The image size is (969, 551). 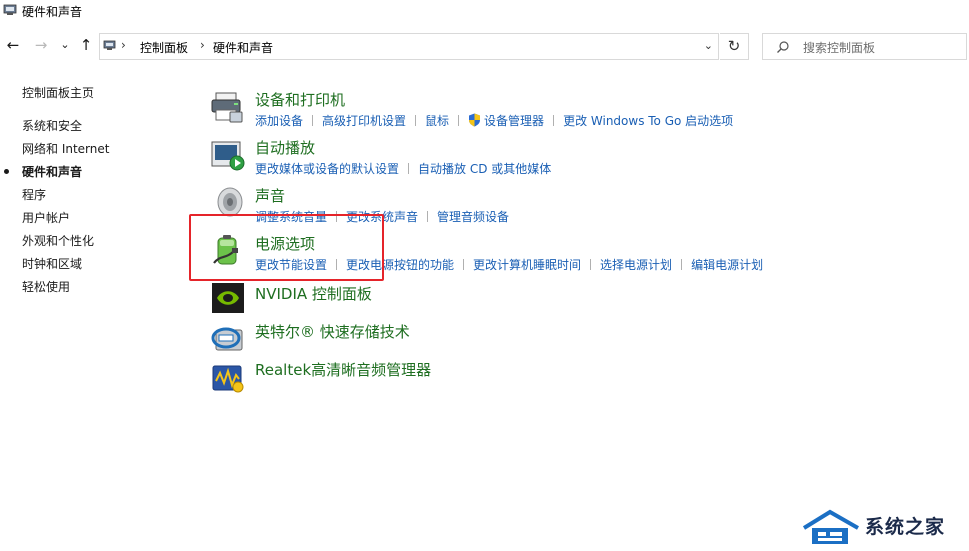 What do you see at coordinates (52, 171) in the screenshot?
I see `sidebar-item-hardware-sound: 硬件和声音` at bounding box center [52, 171].